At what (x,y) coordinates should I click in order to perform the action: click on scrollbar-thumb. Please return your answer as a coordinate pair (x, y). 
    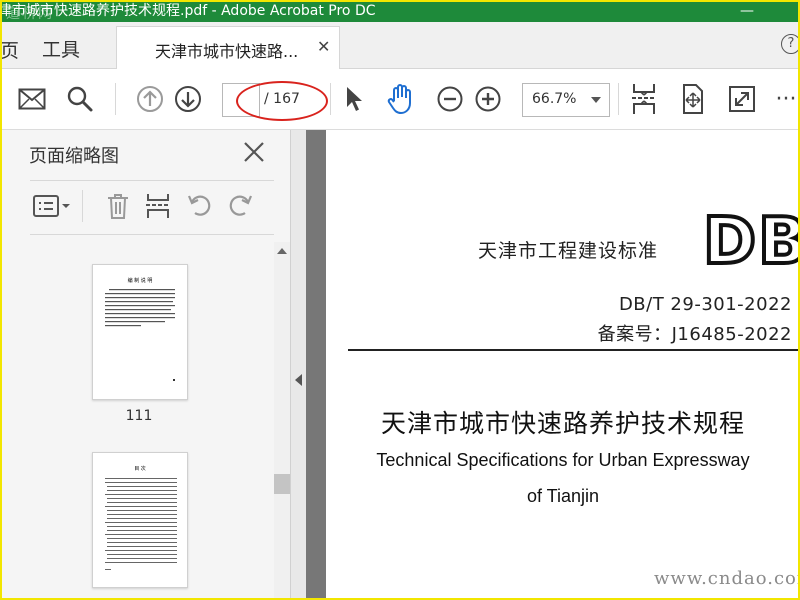
    Looking at the image, I should click on (282, 484).